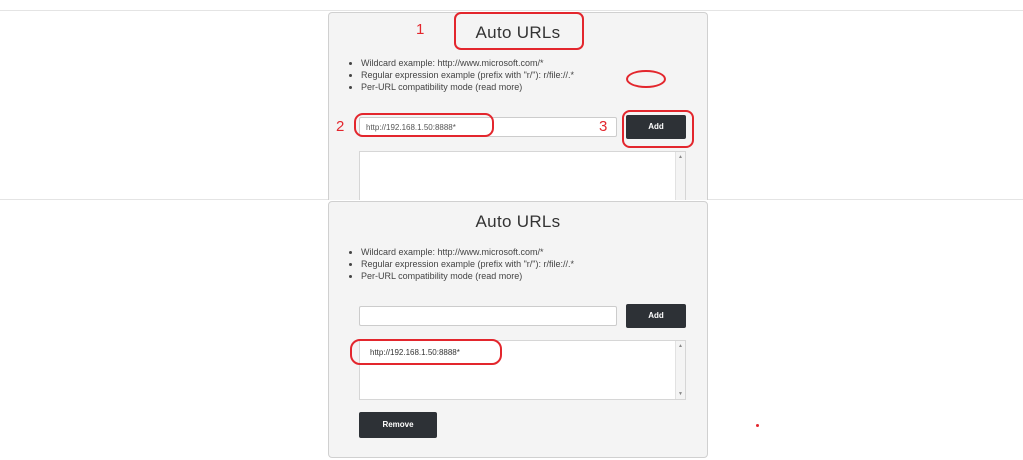 Image resolution: width=1023 pixels, height=460 pixels. What do you see at coordinates (426, 352) in the screenshot?
I see `added-url-highlight-box` at bounding box center [426, 352].